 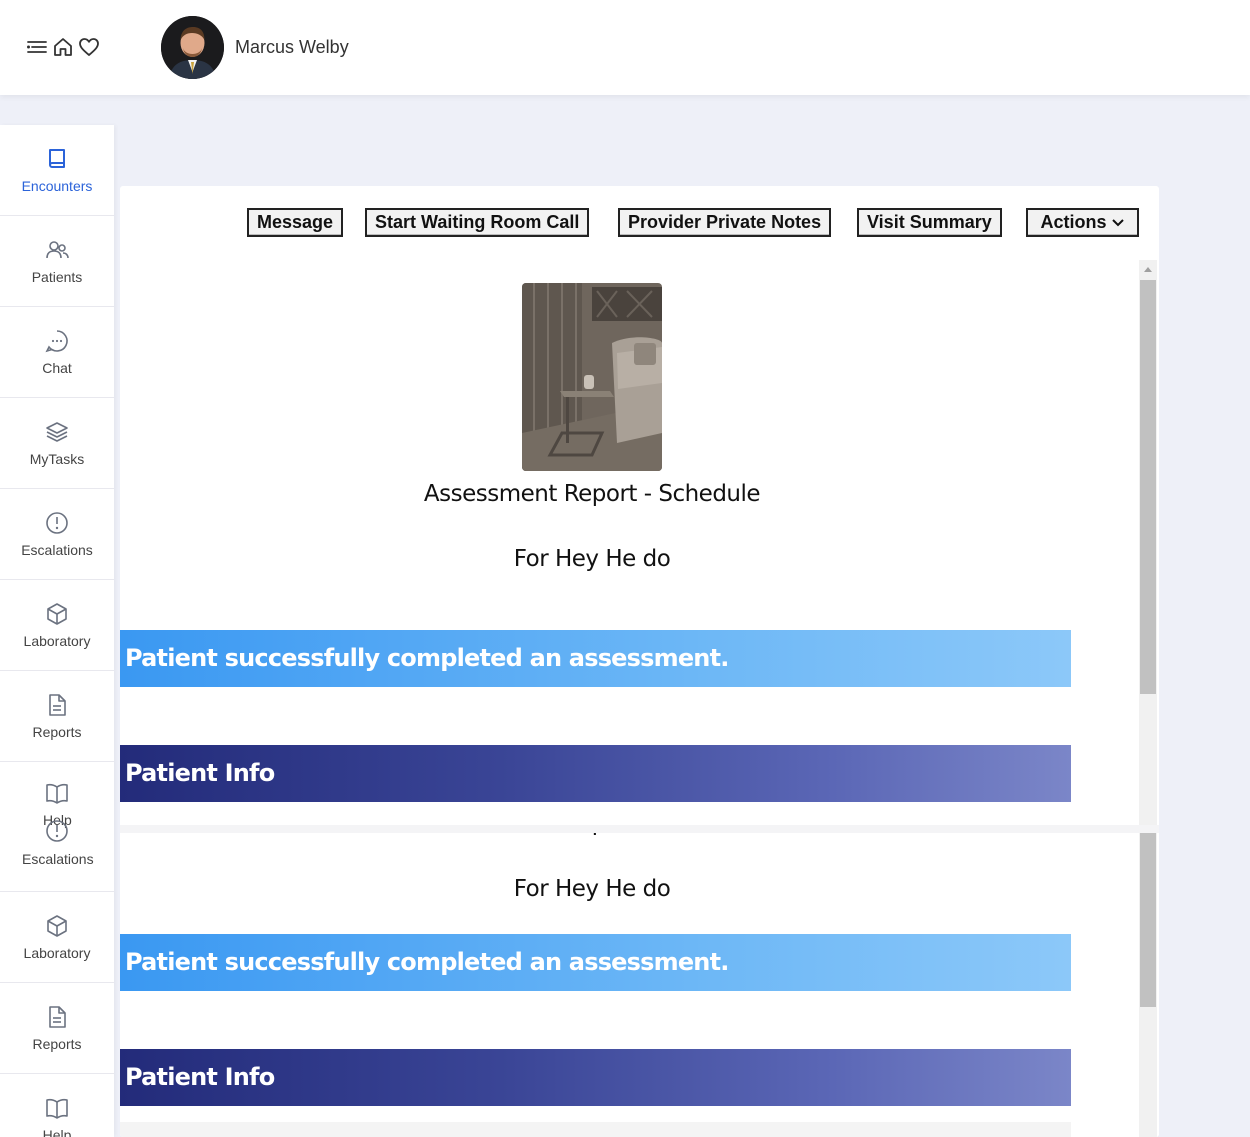 What do you see at coordinates (57, 432) in the screenshot?
I see `layers-icon` at bounding box center [57, 432].